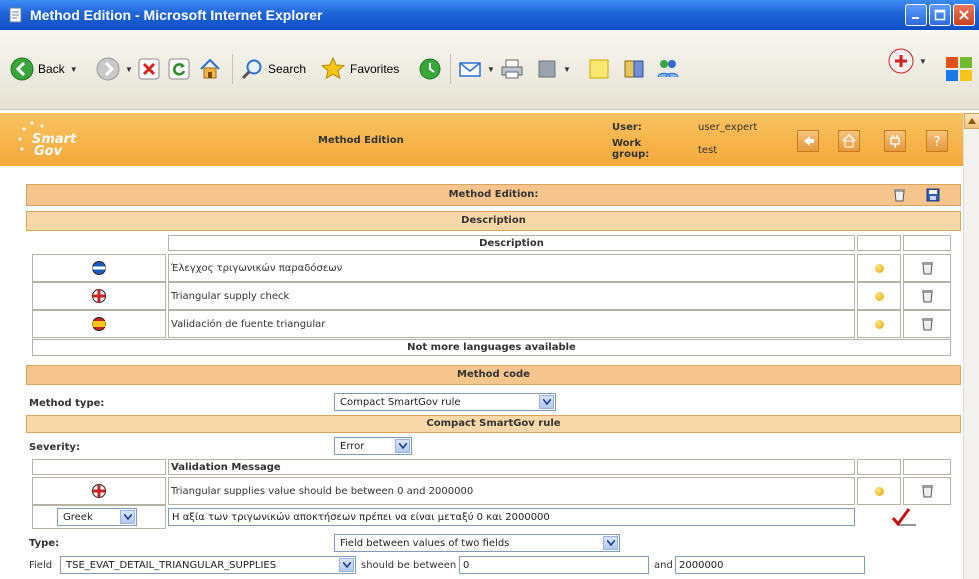  I want to click on print-button, so click(512, 69).